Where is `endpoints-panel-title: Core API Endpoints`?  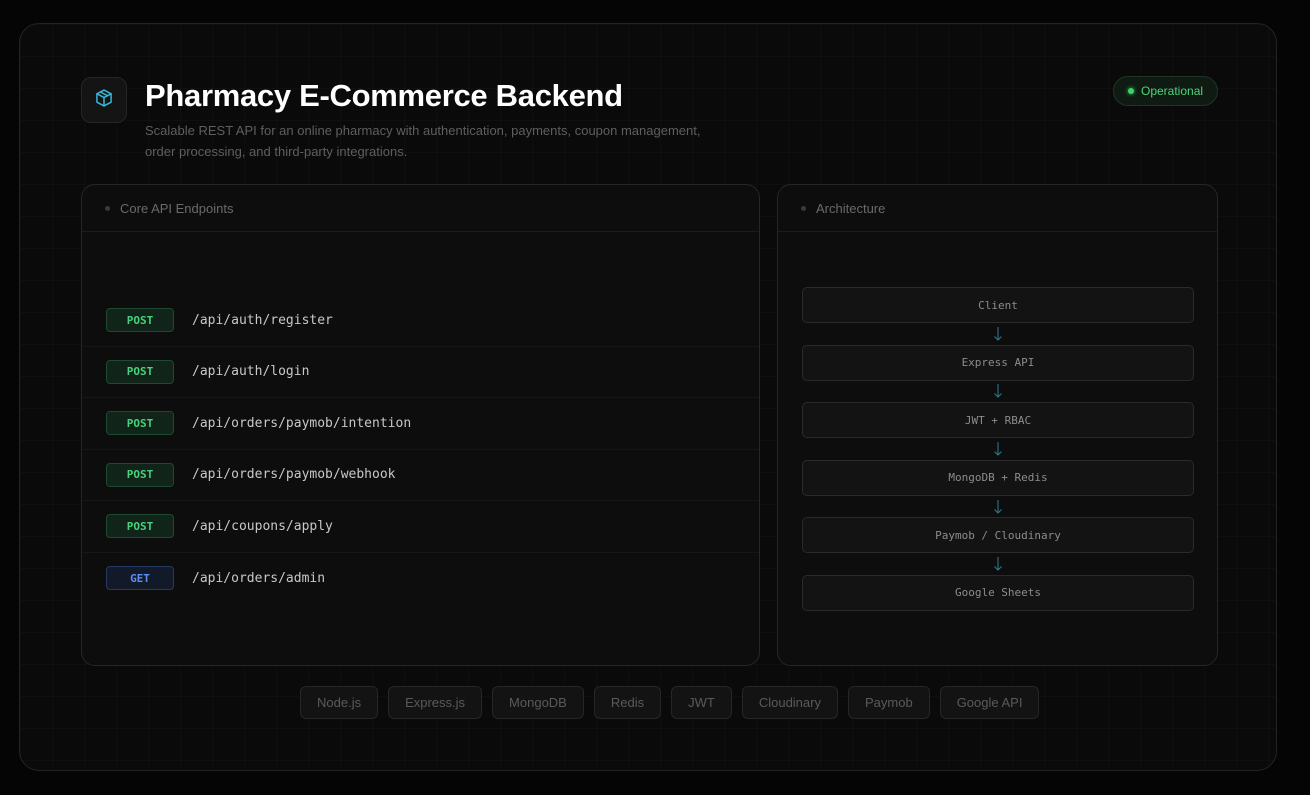
endpoints-panel-title: Core API Endpoints is located at coordinates (177, 208).